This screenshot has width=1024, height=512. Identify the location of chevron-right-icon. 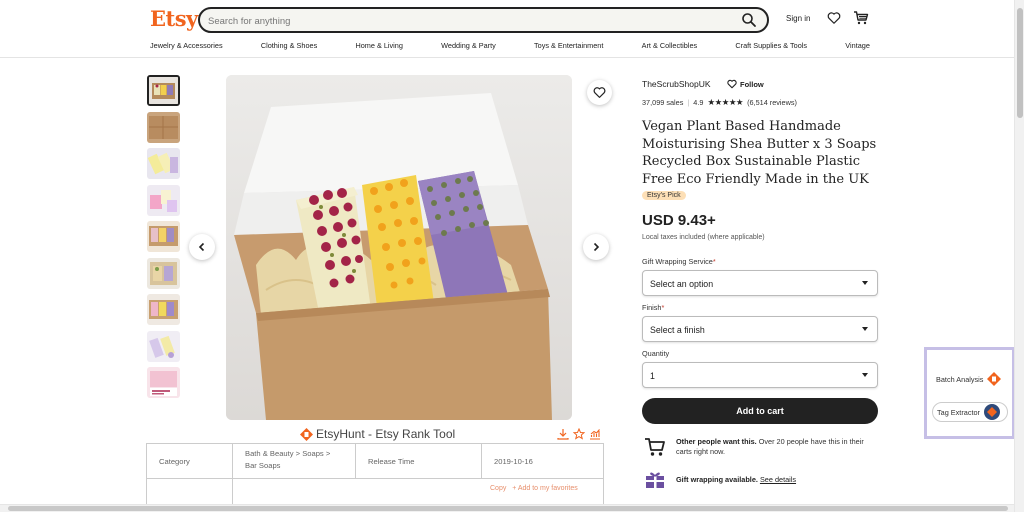
(596, 247).